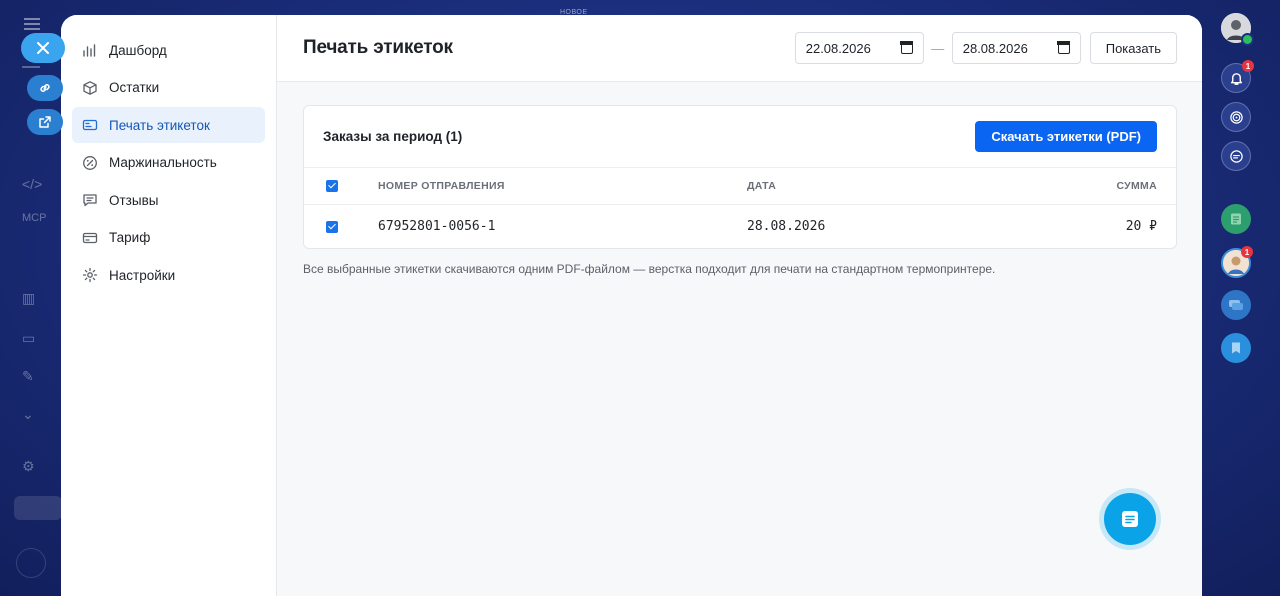 The height and width of the screenshot is (596, 1280). Describe the element at coordinates (130, 237) in the screenshot. I see `sidebar-item-label: Тариф` at that location.